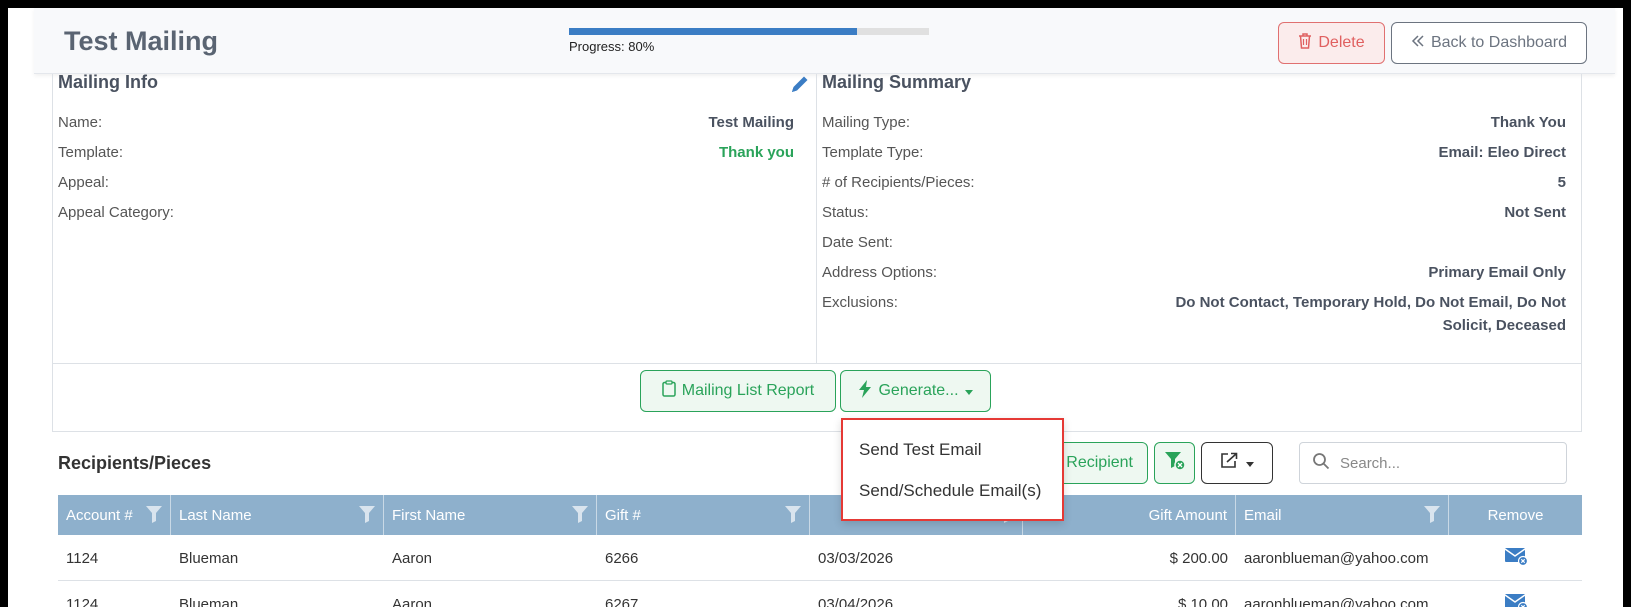 This screenshot has height=607, width=1631. I want to click on share-icon, so click(1229, 463).